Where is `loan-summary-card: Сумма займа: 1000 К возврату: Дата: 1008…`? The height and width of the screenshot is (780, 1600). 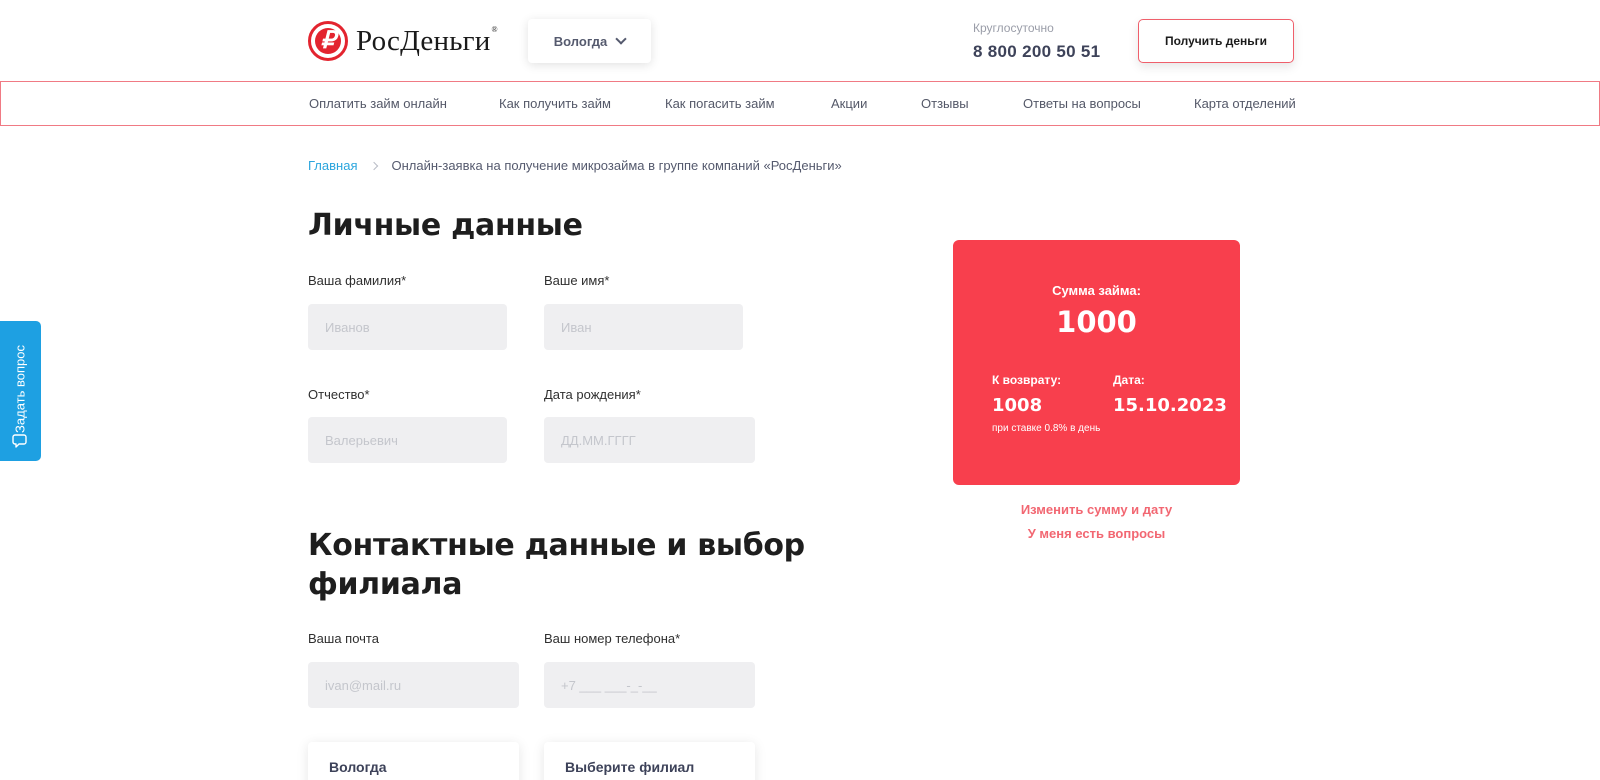 loan-summary-card: Сумма займа: 1000 К возврату: Дата: 1008… is located at coordinates (1096, 362).